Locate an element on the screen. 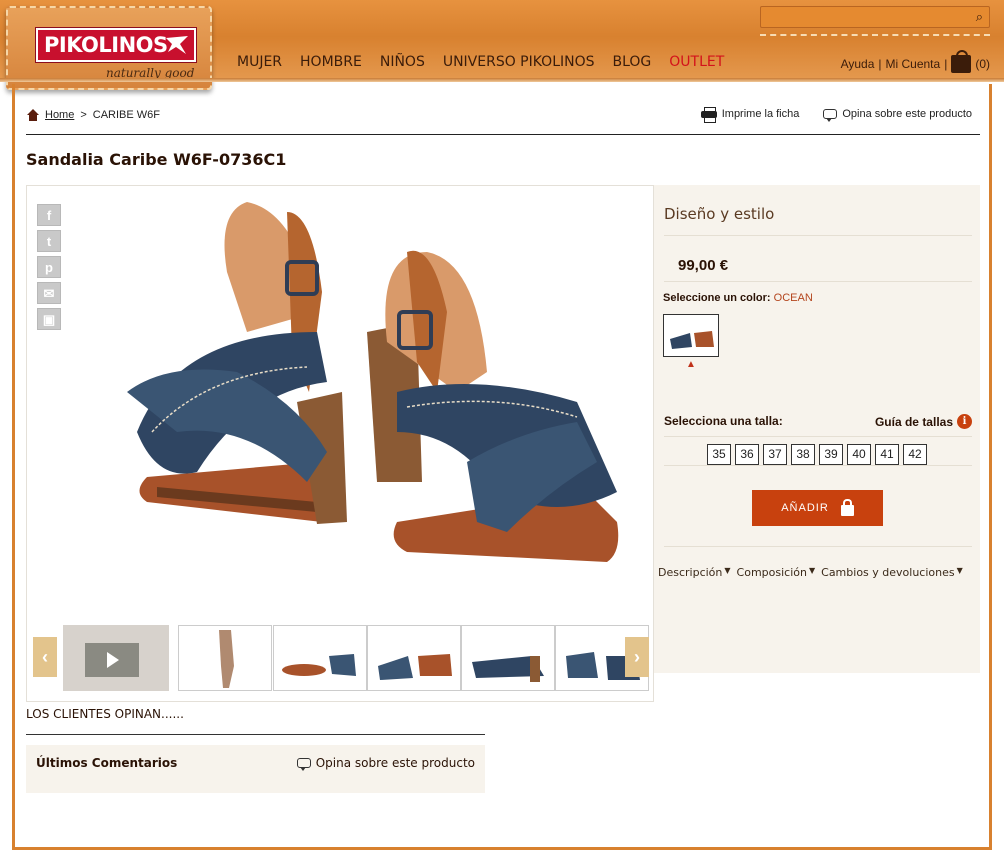  search-underline is located at coordinates (875, 35).